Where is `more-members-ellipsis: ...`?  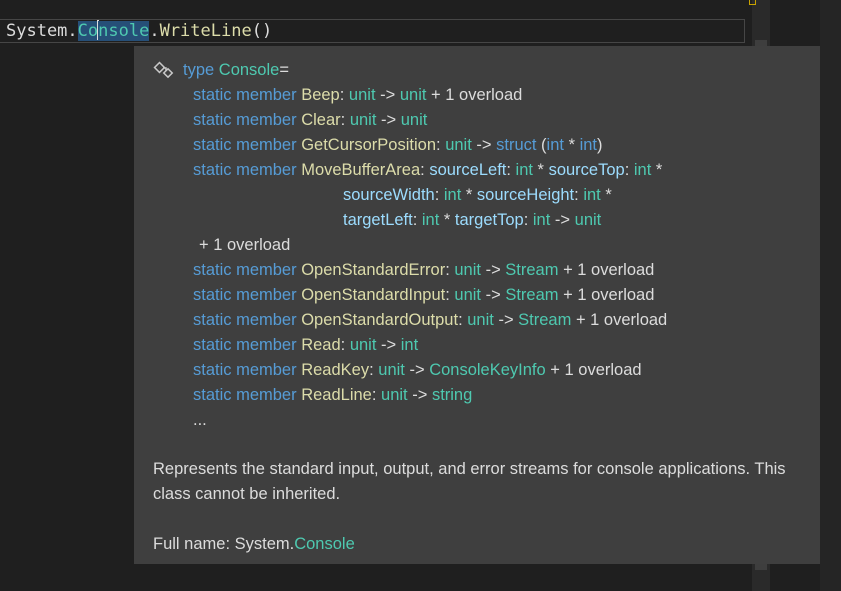 more-members-ellipsis: ... is located at coordinates (200, 420).